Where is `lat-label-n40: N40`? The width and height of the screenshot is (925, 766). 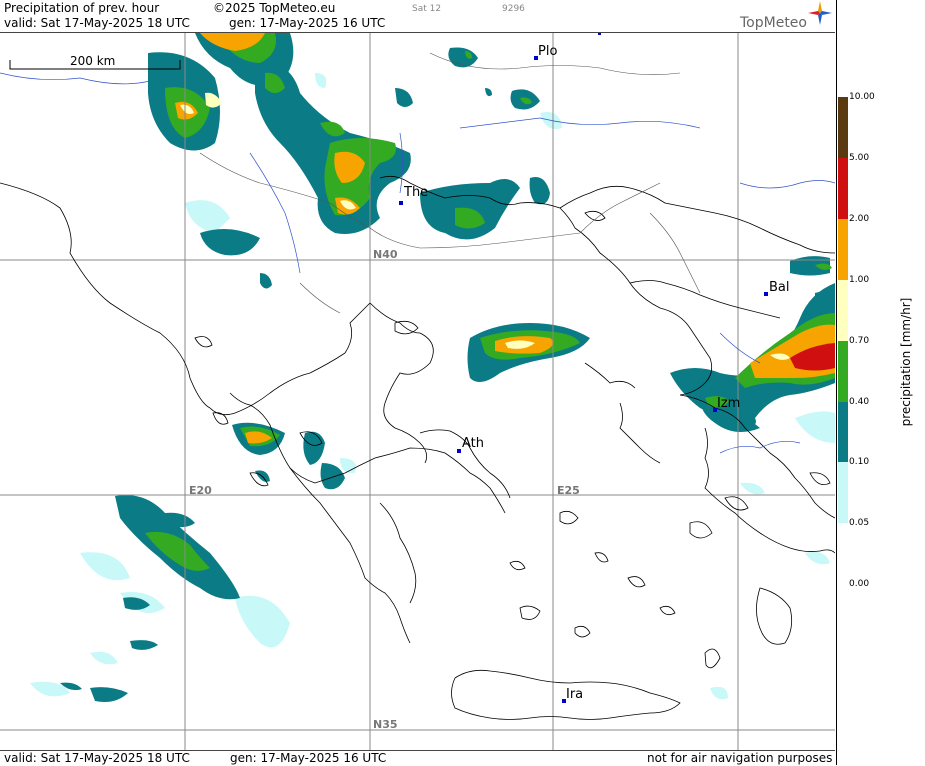
lat-label-n40: N40 is located at coordinates (385, 254).